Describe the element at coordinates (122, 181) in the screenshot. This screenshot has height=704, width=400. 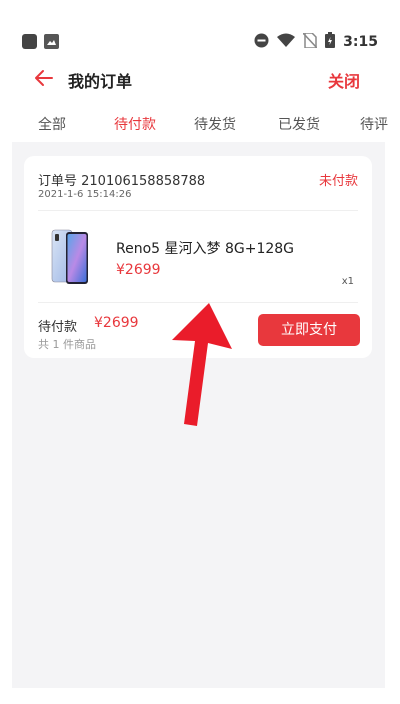
I see `order-number: 订单号 210106158858788` at that location.